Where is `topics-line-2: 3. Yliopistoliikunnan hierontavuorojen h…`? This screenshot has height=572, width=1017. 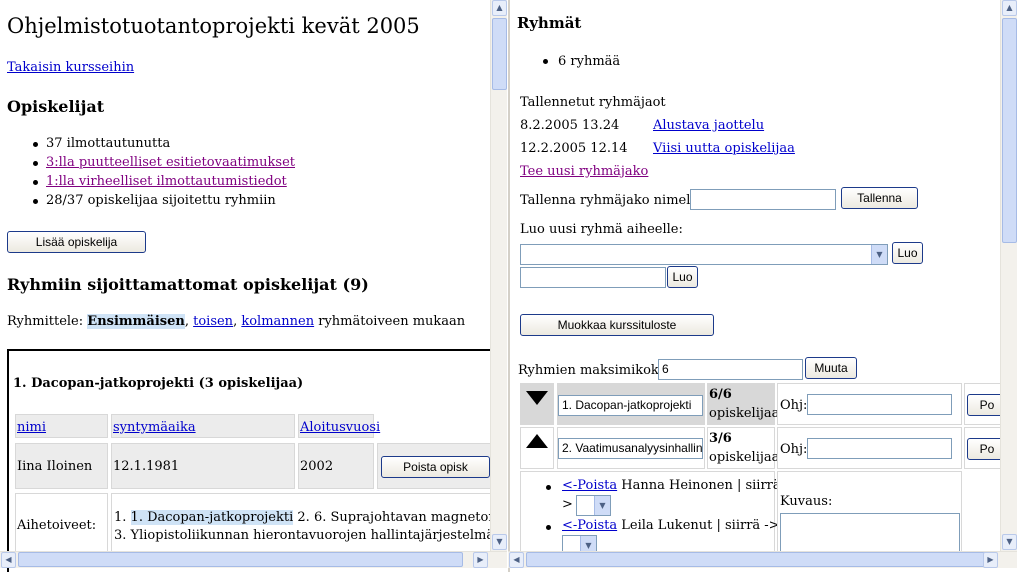 topics-line-2: 3. Yliopistoliikunnan hierontavuorojen h… is located at coordinates (302, 535).